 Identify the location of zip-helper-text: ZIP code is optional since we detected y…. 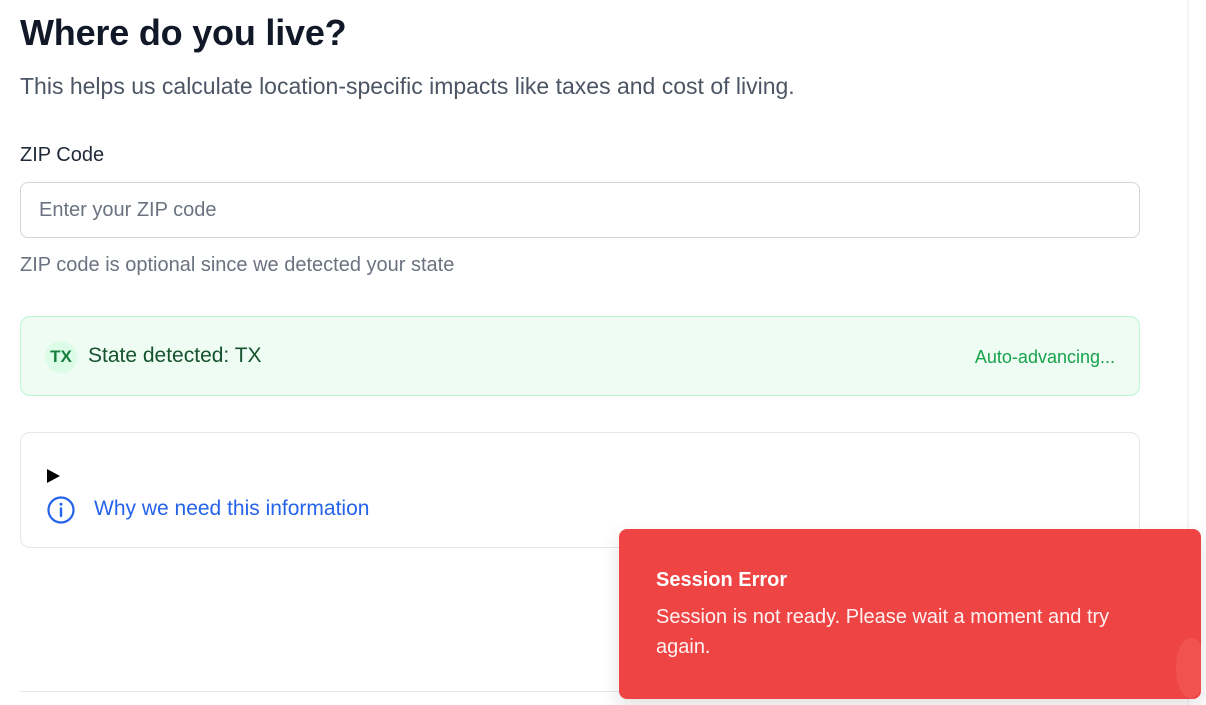
(237, 265).